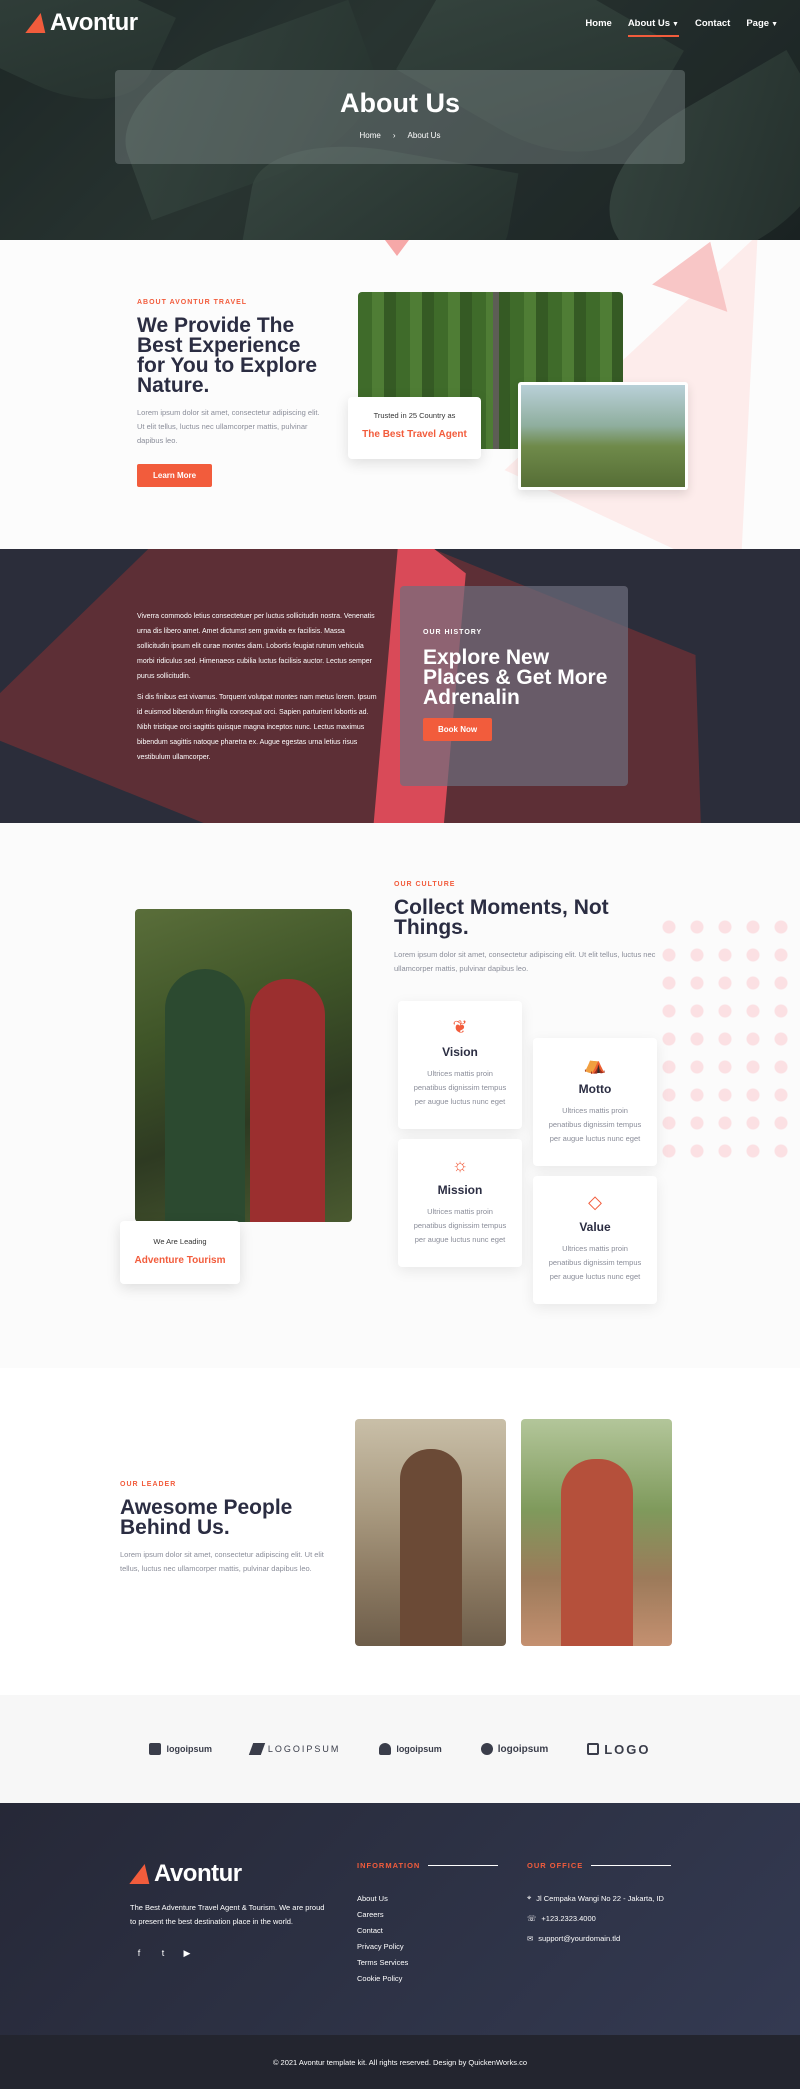 The height and width of the screenshot is (2092, 800). Describe the element at coordinates (400, 103) in the screenshot. I see `page-title: About Us` at that location.